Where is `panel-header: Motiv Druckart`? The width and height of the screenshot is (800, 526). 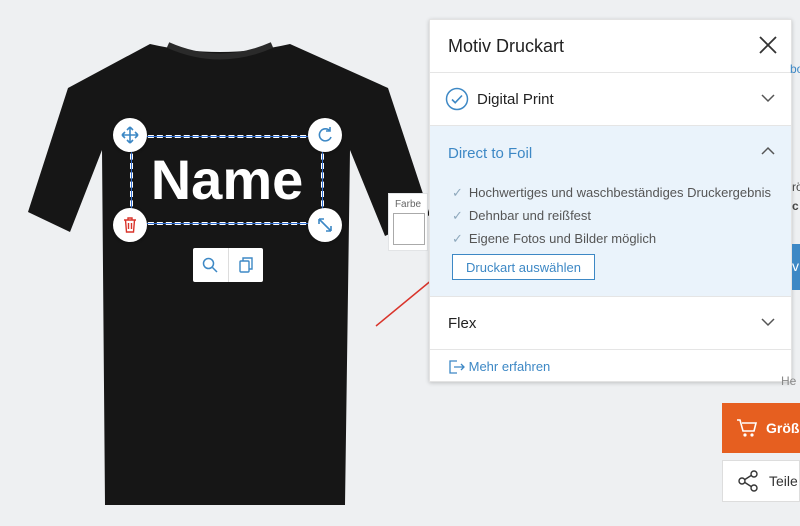
panel-header: Motiv Druckart is located at coordinates (610, 46).